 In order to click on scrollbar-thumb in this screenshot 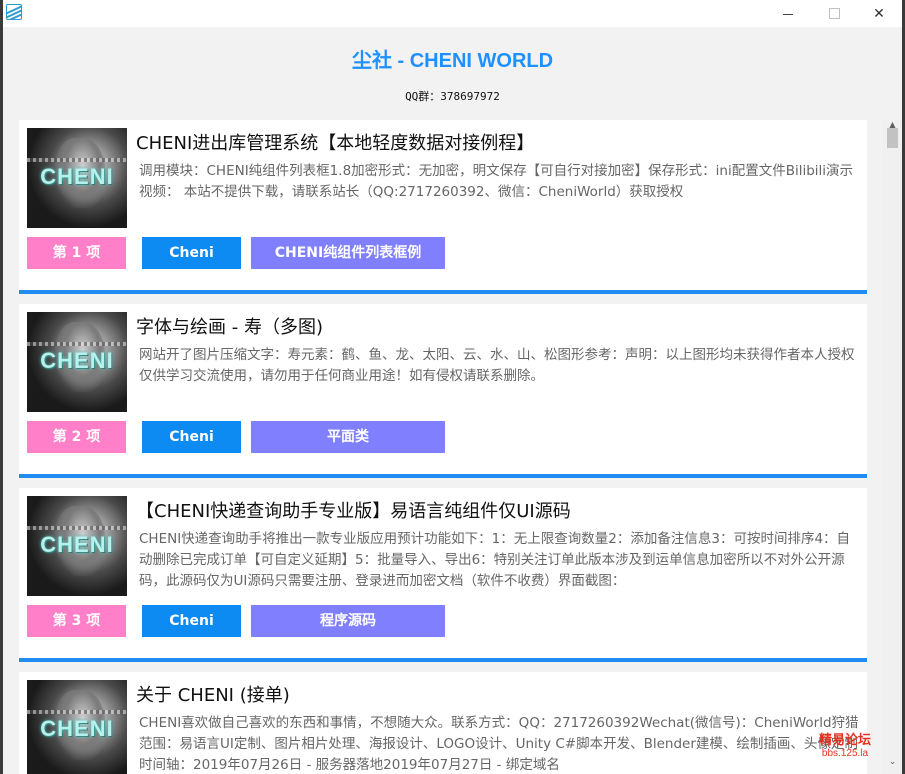, I will do `click(892, 138)`.